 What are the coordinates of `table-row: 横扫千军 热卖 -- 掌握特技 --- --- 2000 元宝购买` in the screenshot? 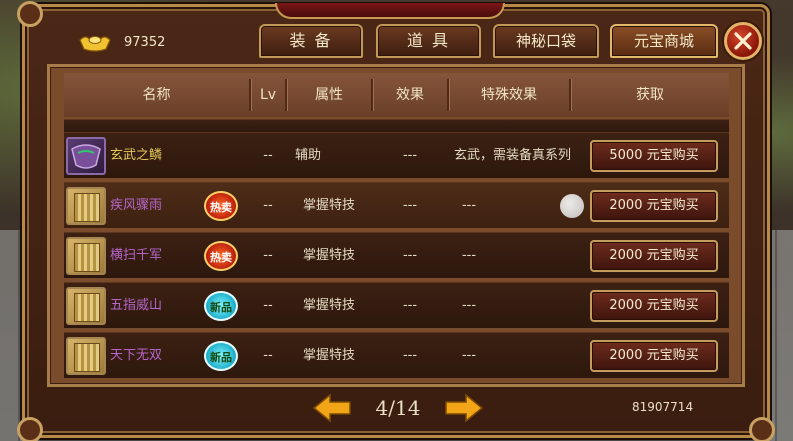 It's located at (396, 255).